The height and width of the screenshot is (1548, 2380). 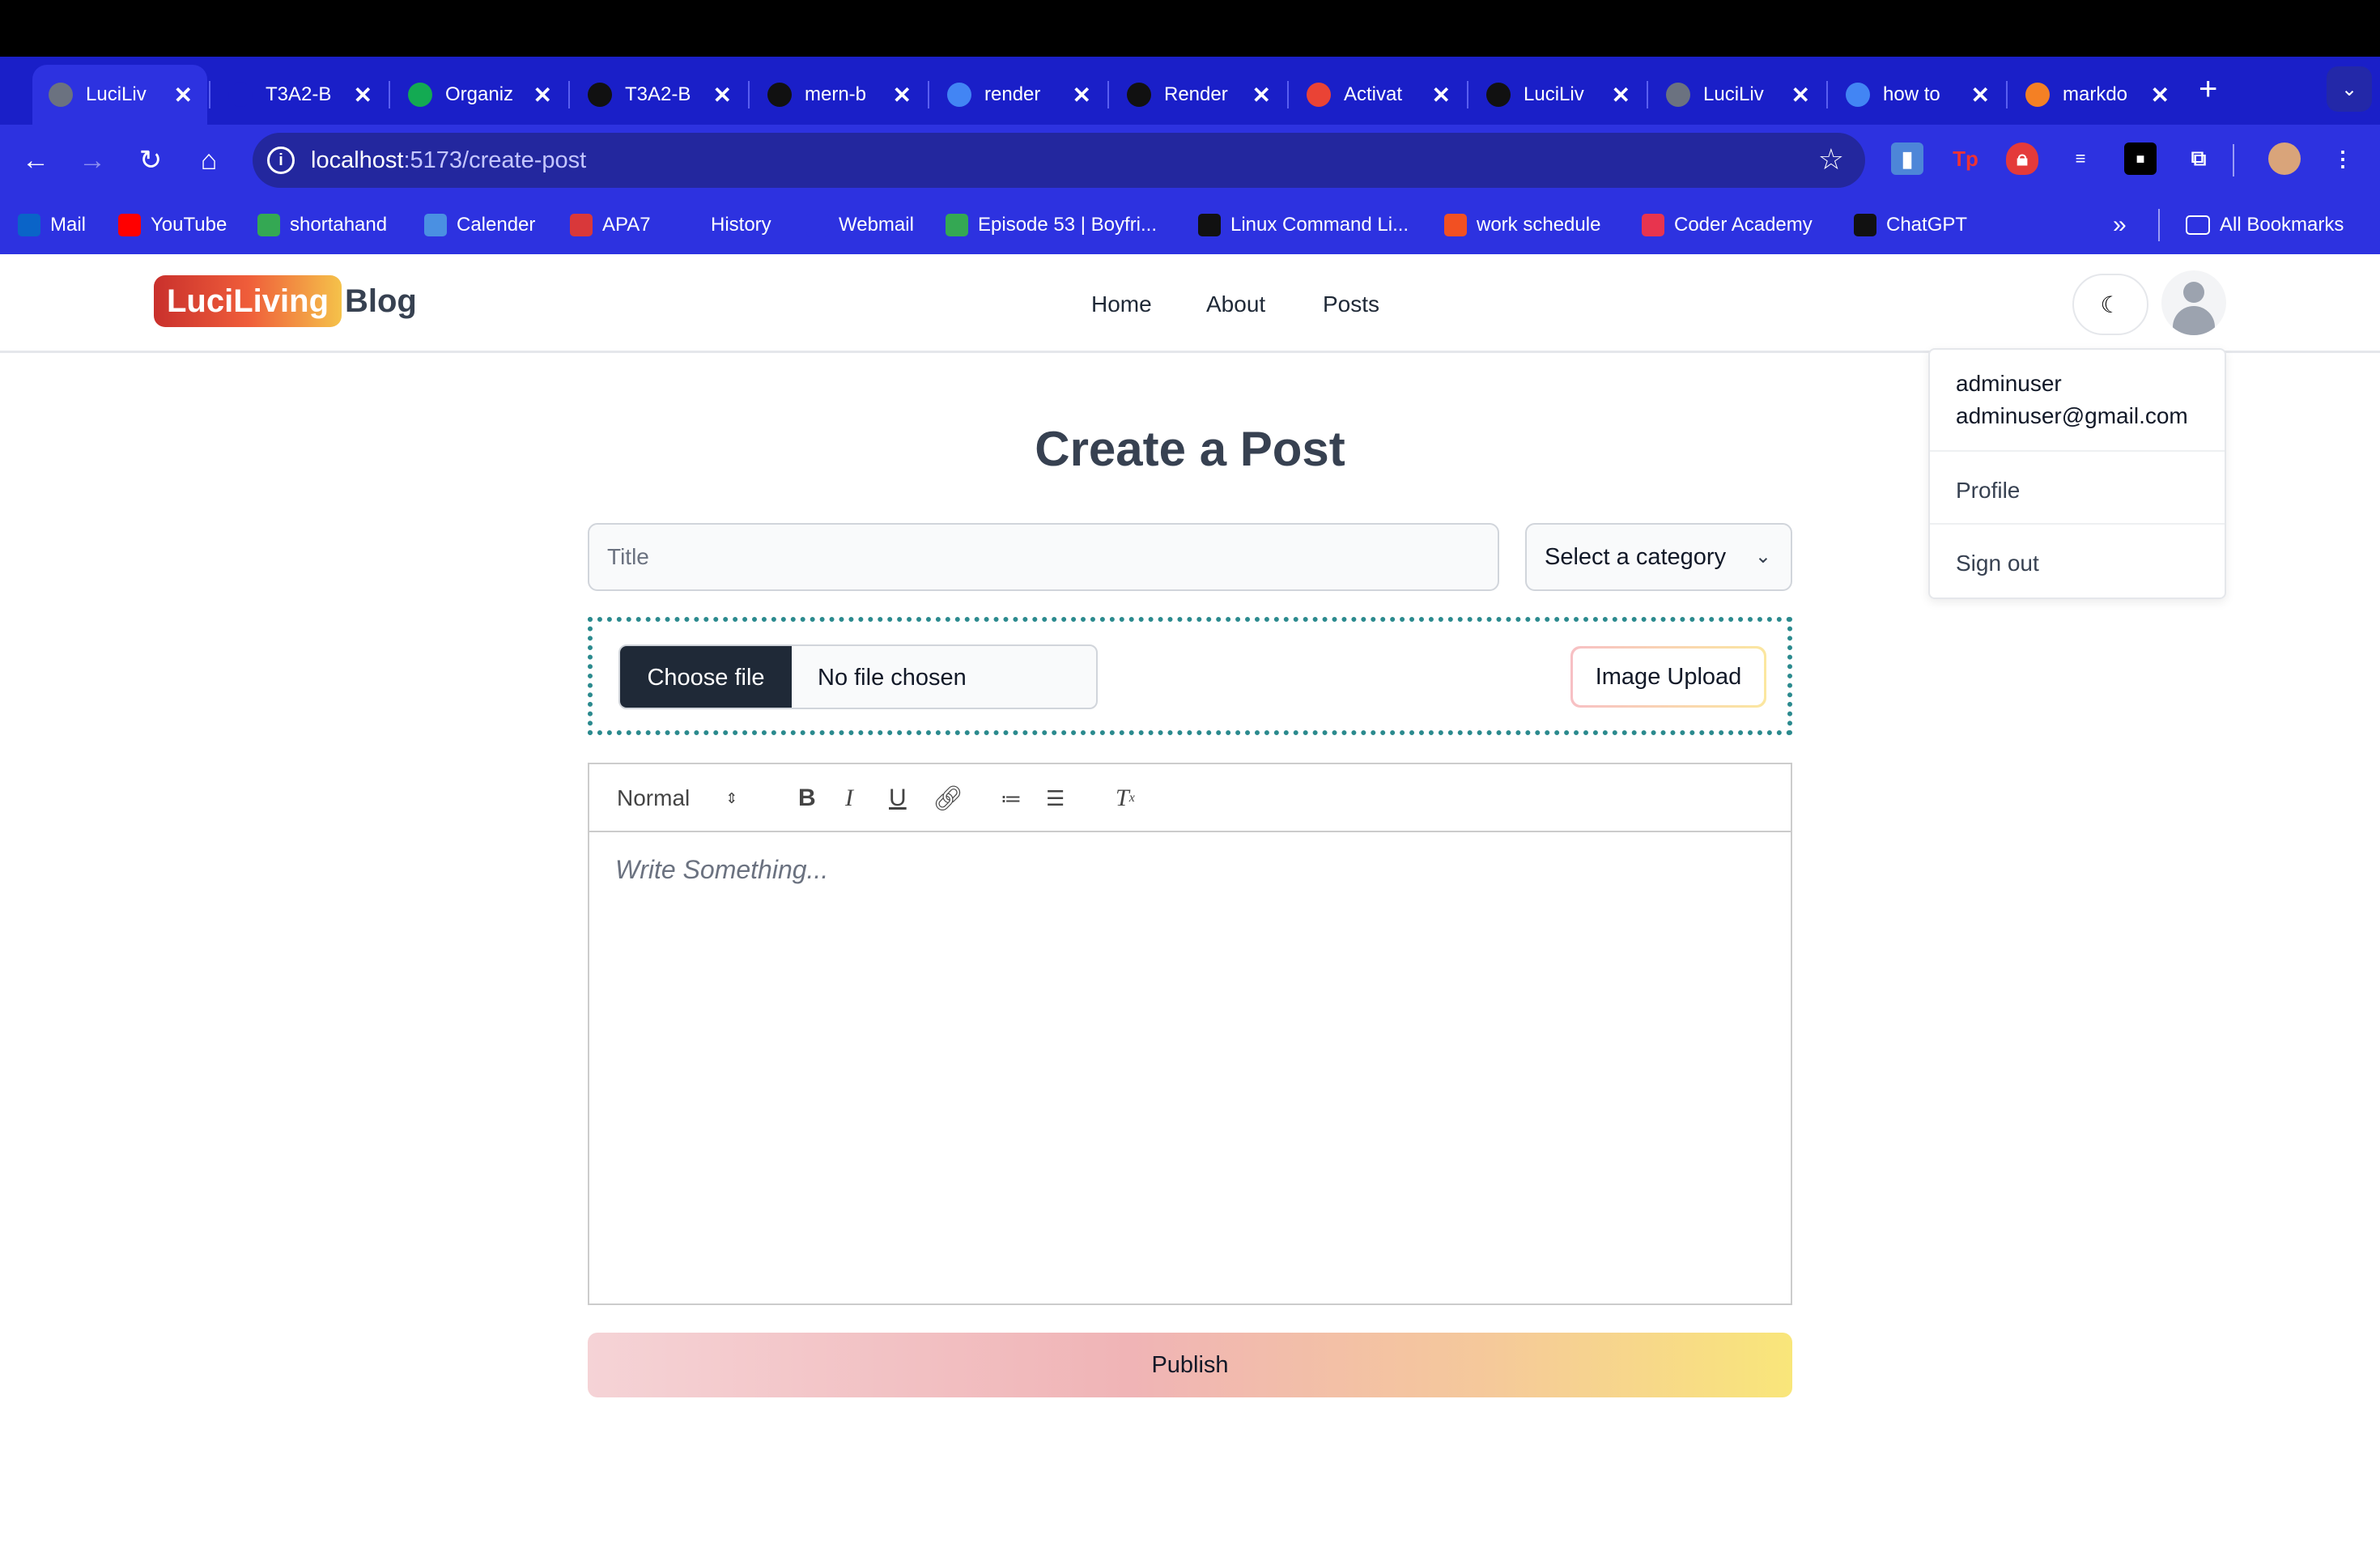 What do you see at coordinates (780, 95) in the screenshot?
I see `github-icon` at bounding box center [780, 95].